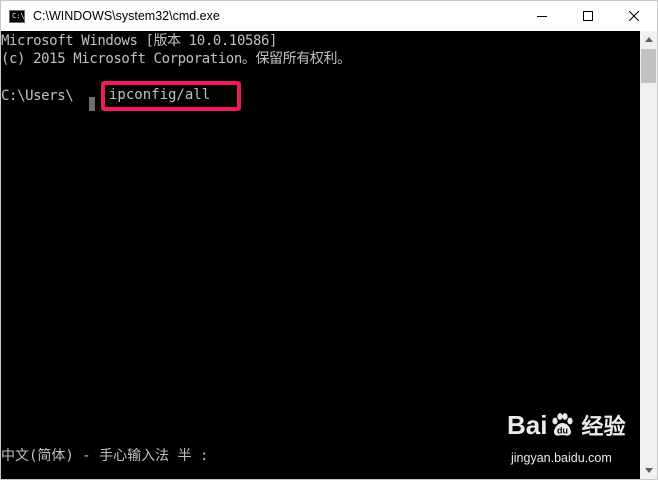 The height and width of the screenshot is (480, 658). I want to click on window-controls, so click(588, 16).